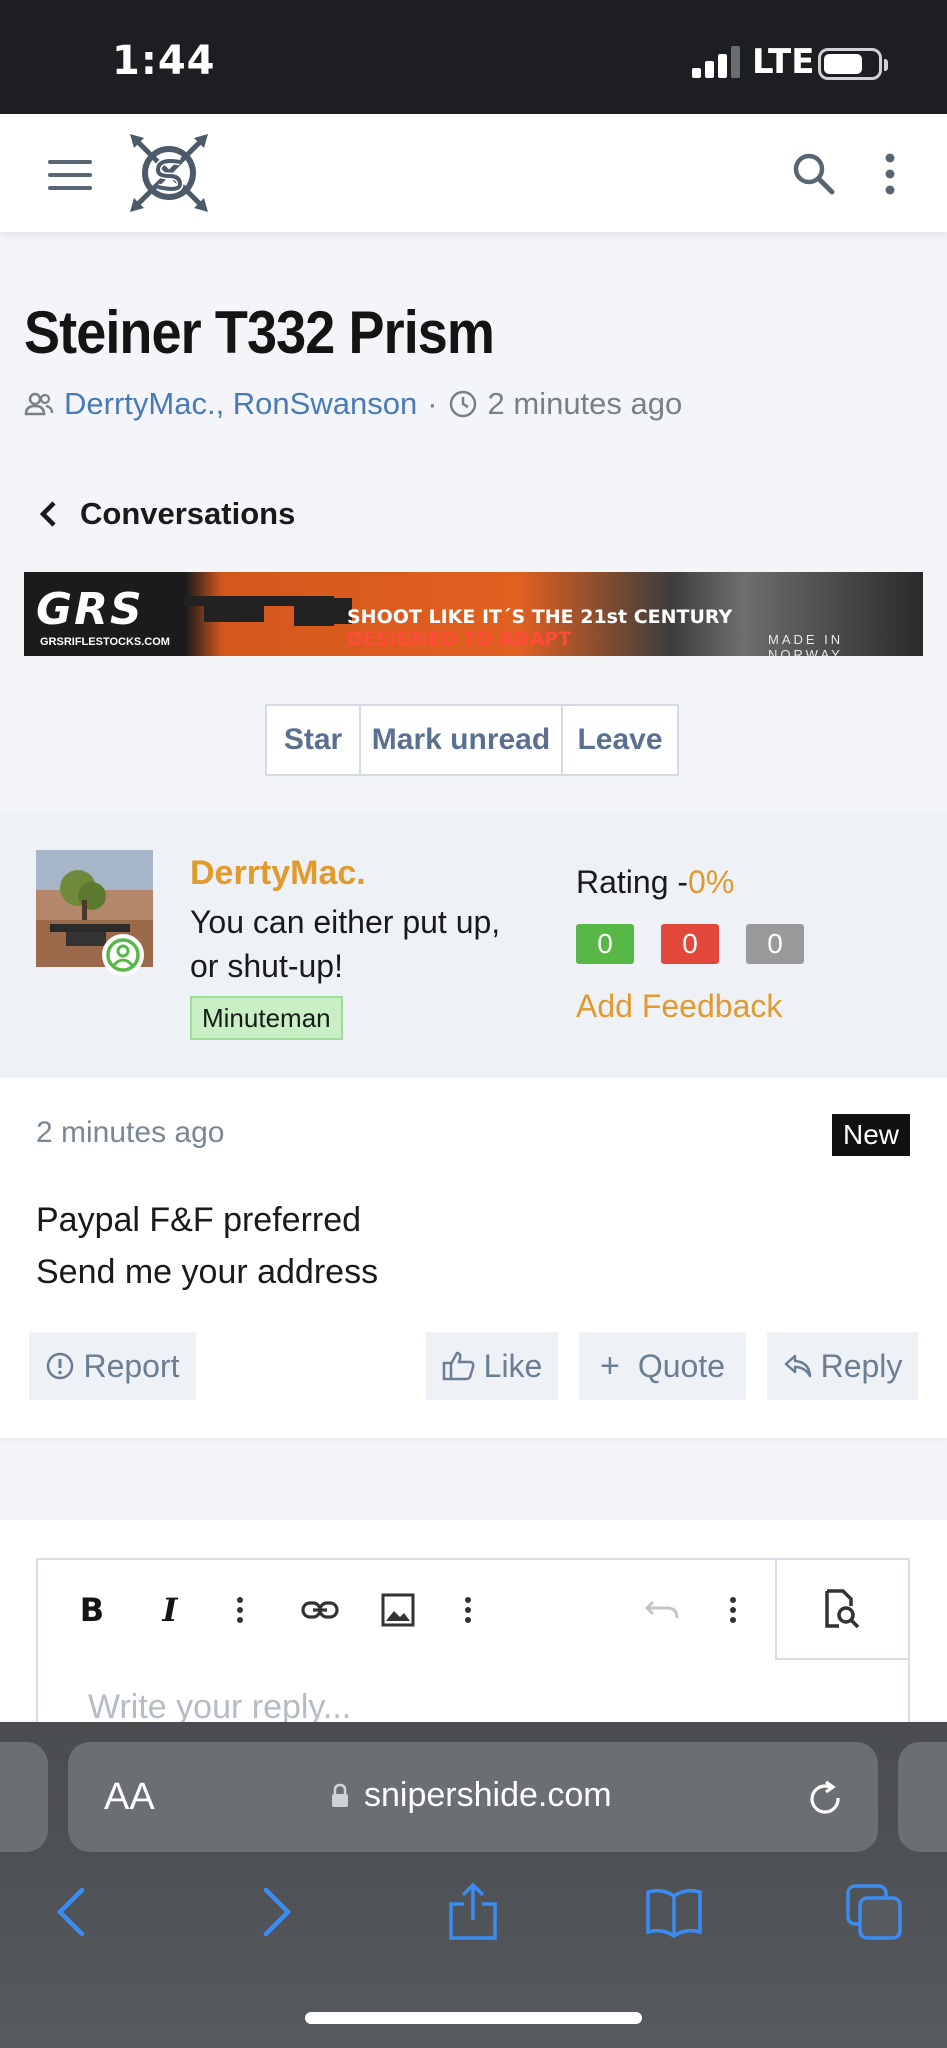 The width and height of the screenshot is (947, 2048). Describe the element at coordinates (266, 1018) in the screenshot. I see `user-badge: Minuteman` at that location.